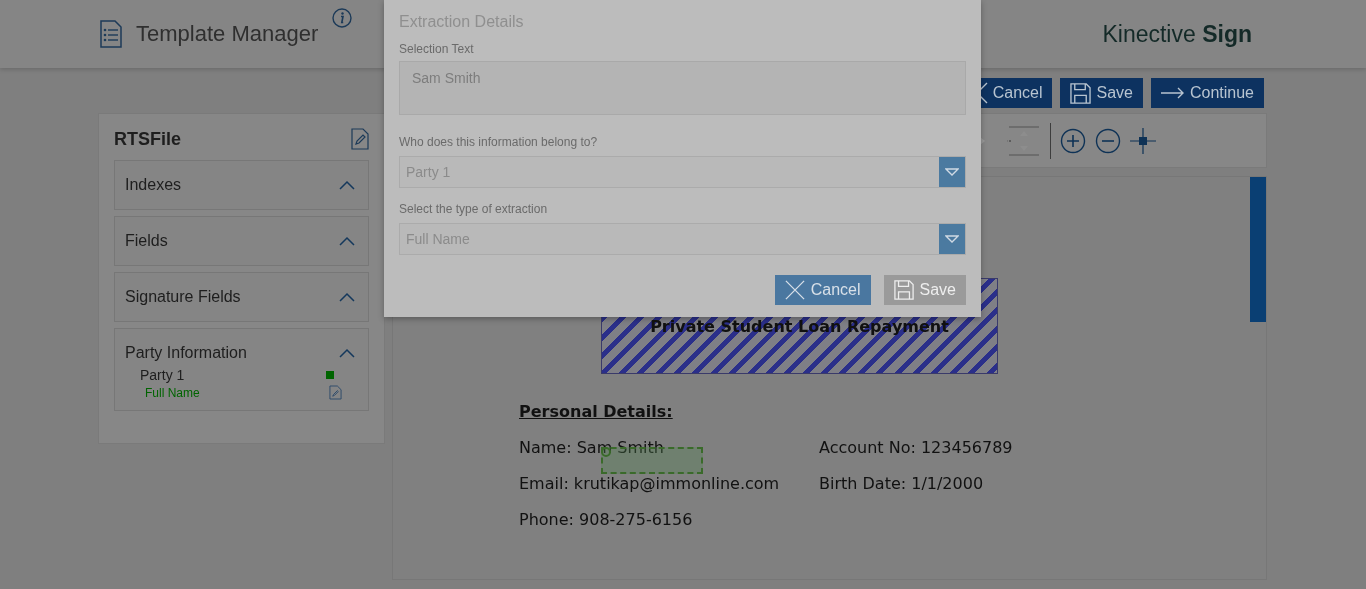 Image resolution: width=1366 pixels, height=589 pixels. I want to click on list-document-icon, so click(111, 34).